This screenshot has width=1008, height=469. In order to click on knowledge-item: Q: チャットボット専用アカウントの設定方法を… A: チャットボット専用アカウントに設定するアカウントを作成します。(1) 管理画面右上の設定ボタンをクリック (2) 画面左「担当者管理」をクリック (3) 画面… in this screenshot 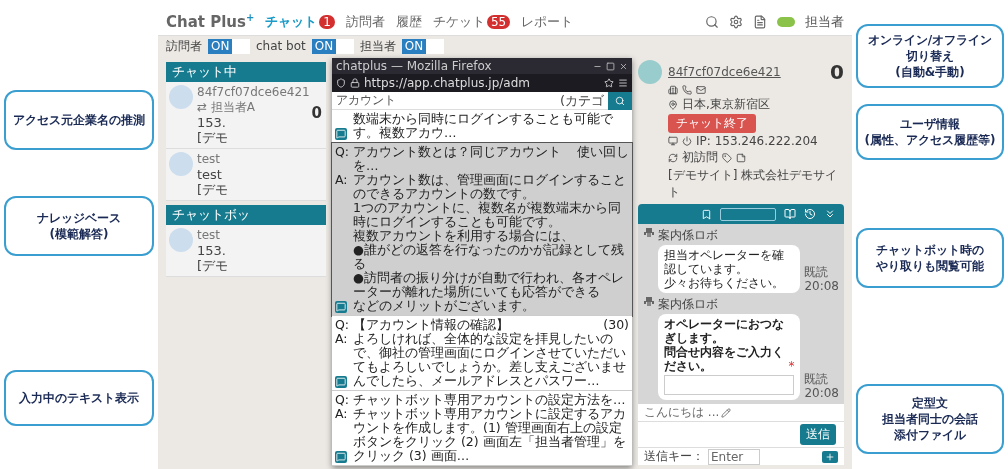, I will do `click(482, 428)`.